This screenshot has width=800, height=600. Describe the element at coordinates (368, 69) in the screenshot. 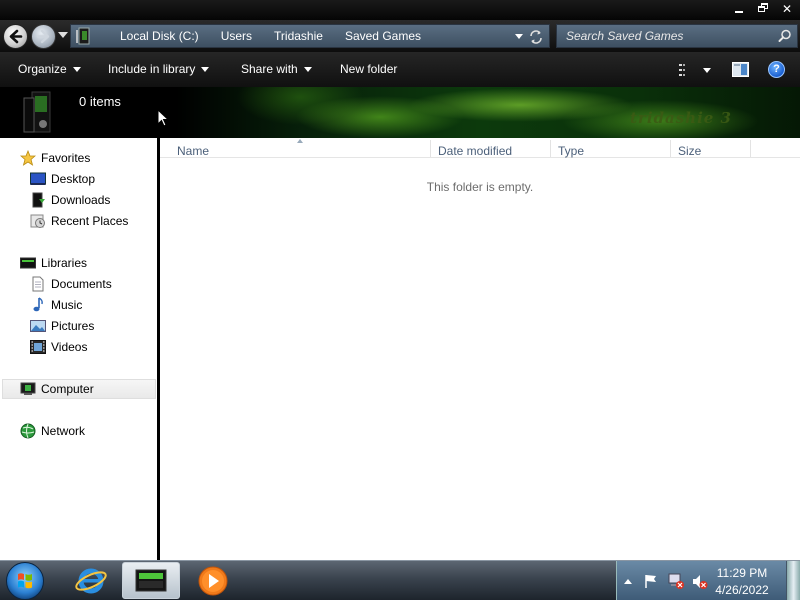

I see `new-folder-button: New folder` at that location.